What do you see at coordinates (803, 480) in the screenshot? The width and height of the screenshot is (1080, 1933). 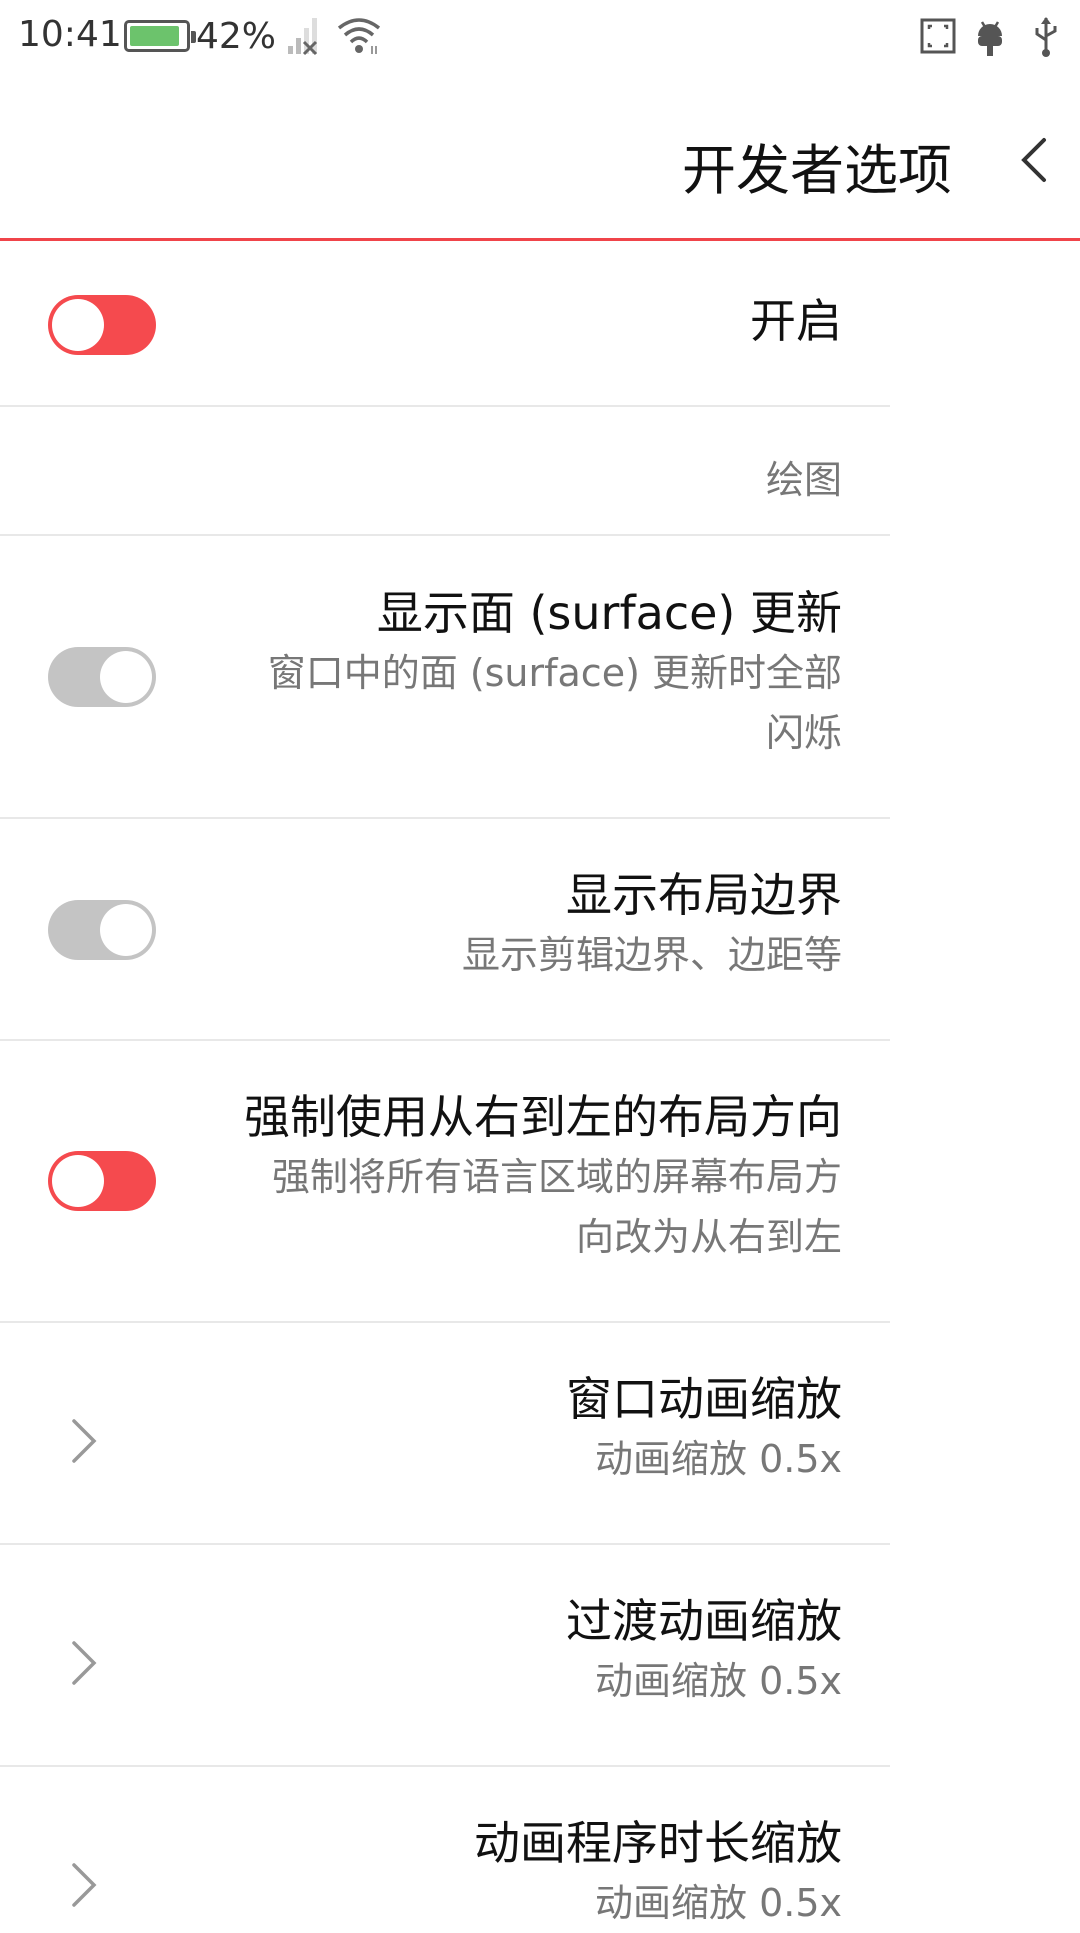 I see `category-label: 绘图` at bounding box center [803, 480].